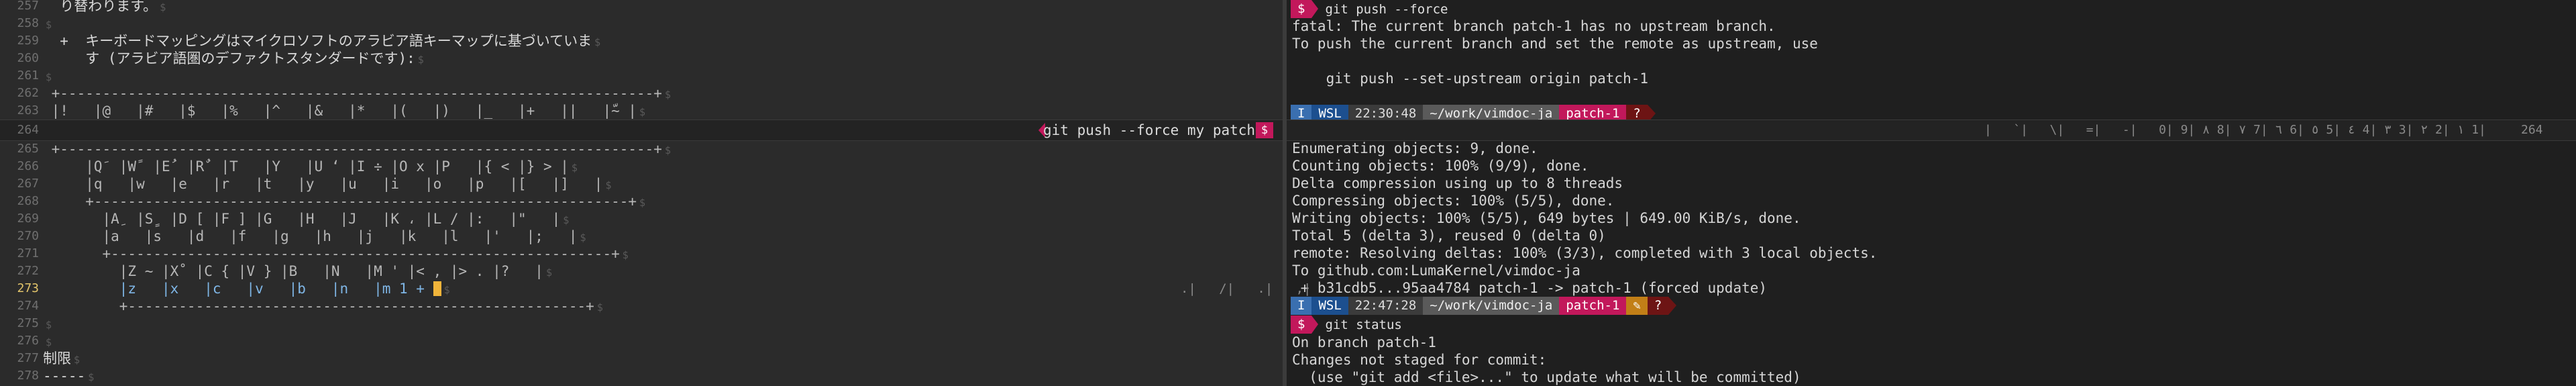  I want to click on terminal-output-line: git push --set-upstream origin patch-1, so click(1470, 78).